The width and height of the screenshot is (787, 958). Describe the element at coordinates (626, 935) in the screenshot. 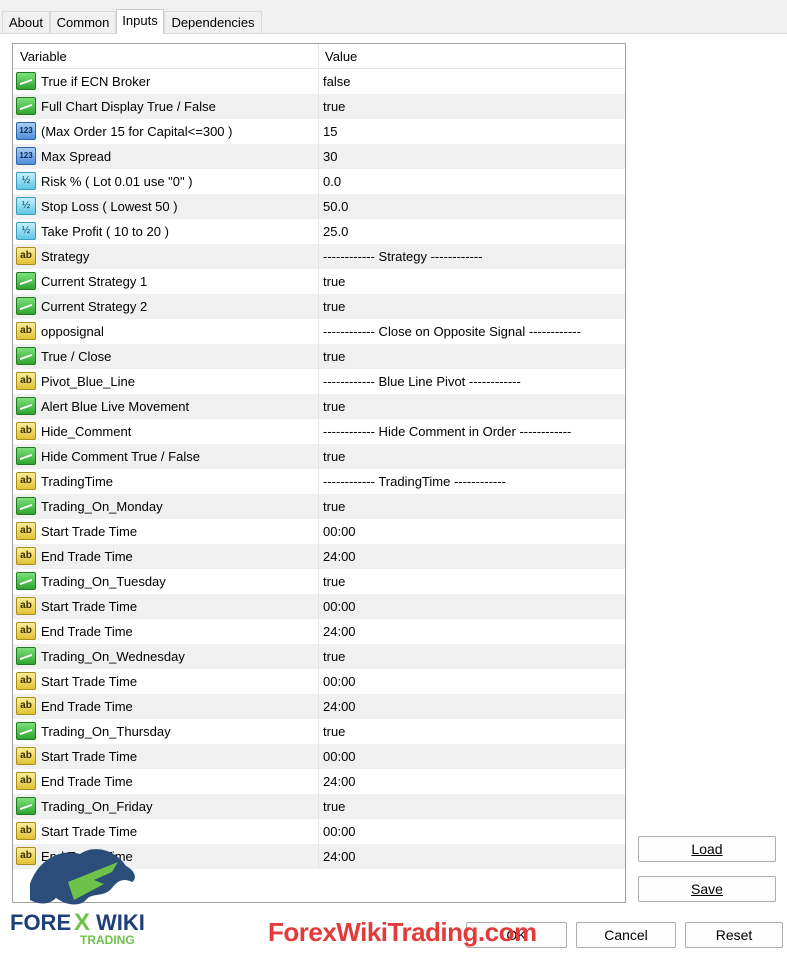

I see `cancel-button: Cancel` at that location.